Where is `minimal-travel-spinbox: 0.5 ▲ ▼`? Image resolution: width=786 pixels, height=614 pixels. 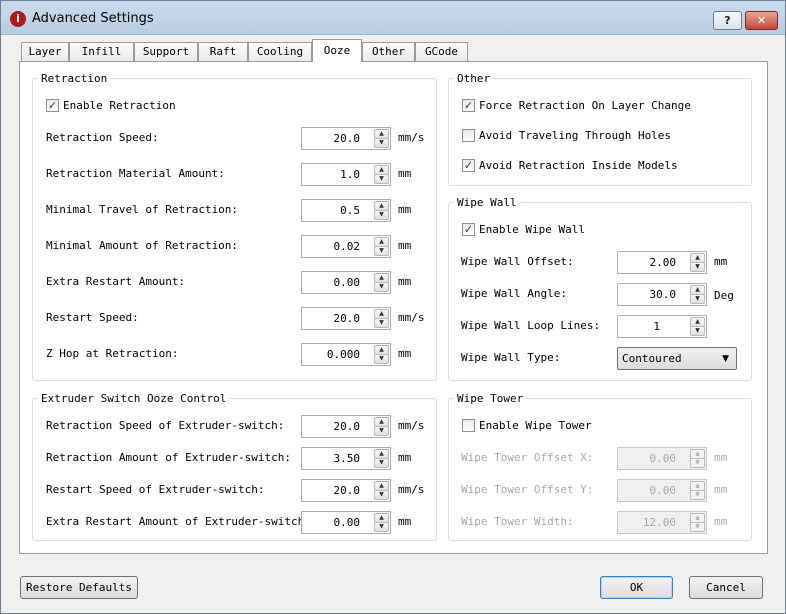 minimal-travel-spinbox: 0.5 ▲ ▼ is located at coordinates (346, 210).